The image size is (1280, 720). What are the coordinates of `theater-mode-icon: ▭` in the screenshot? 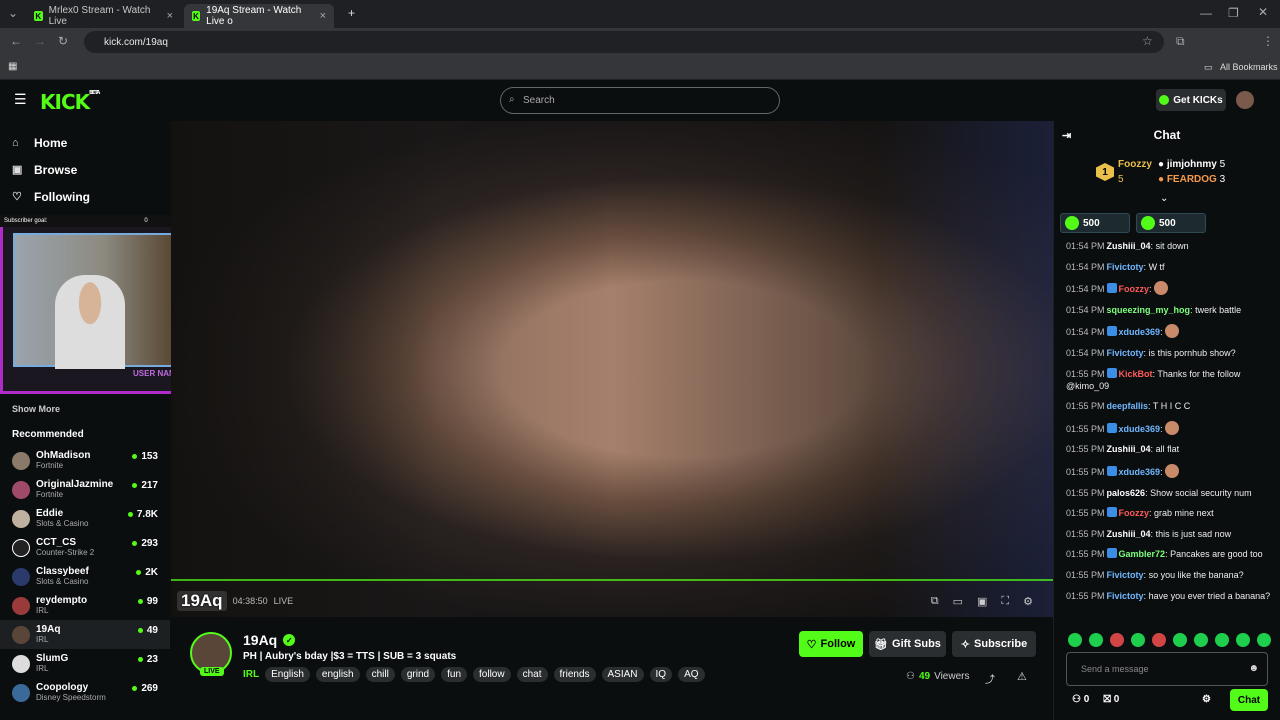 It's located at (958, 601).